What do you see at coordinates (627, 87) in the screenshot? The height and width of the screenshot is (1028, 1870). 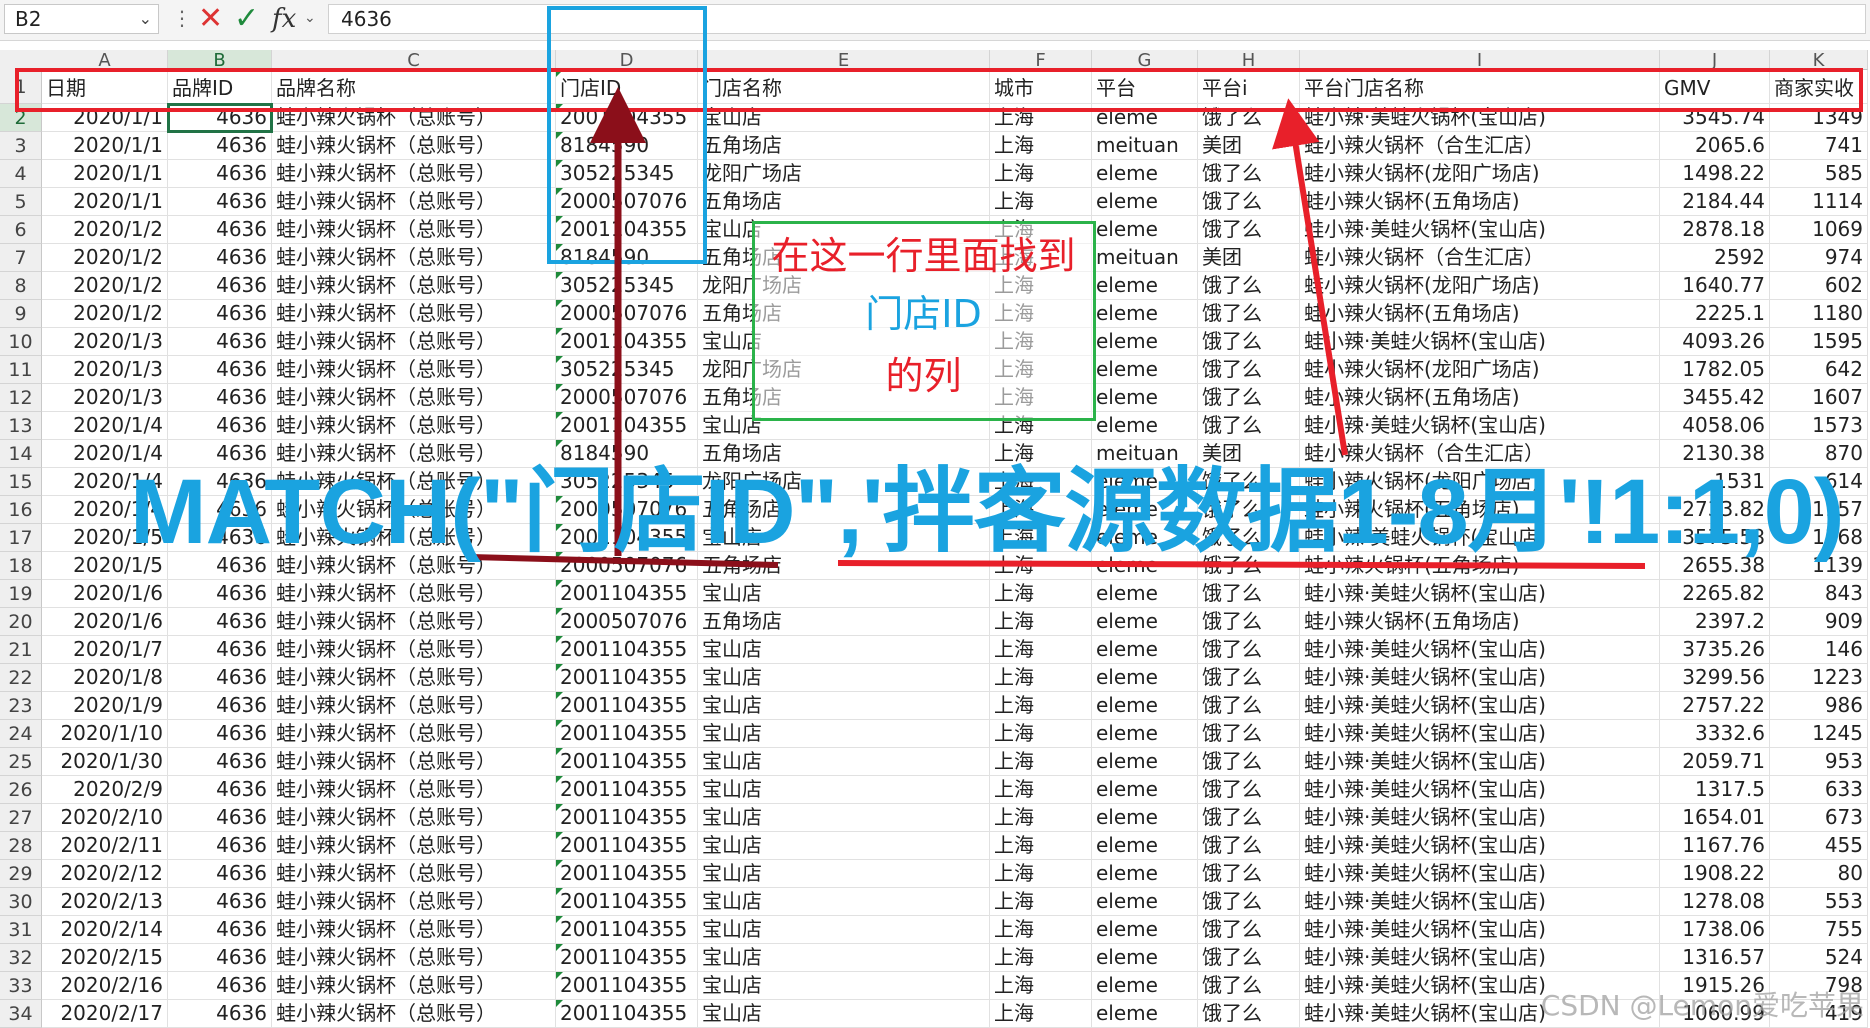 I see `header-cell: 门店ID` at bounding box center [627, 87].